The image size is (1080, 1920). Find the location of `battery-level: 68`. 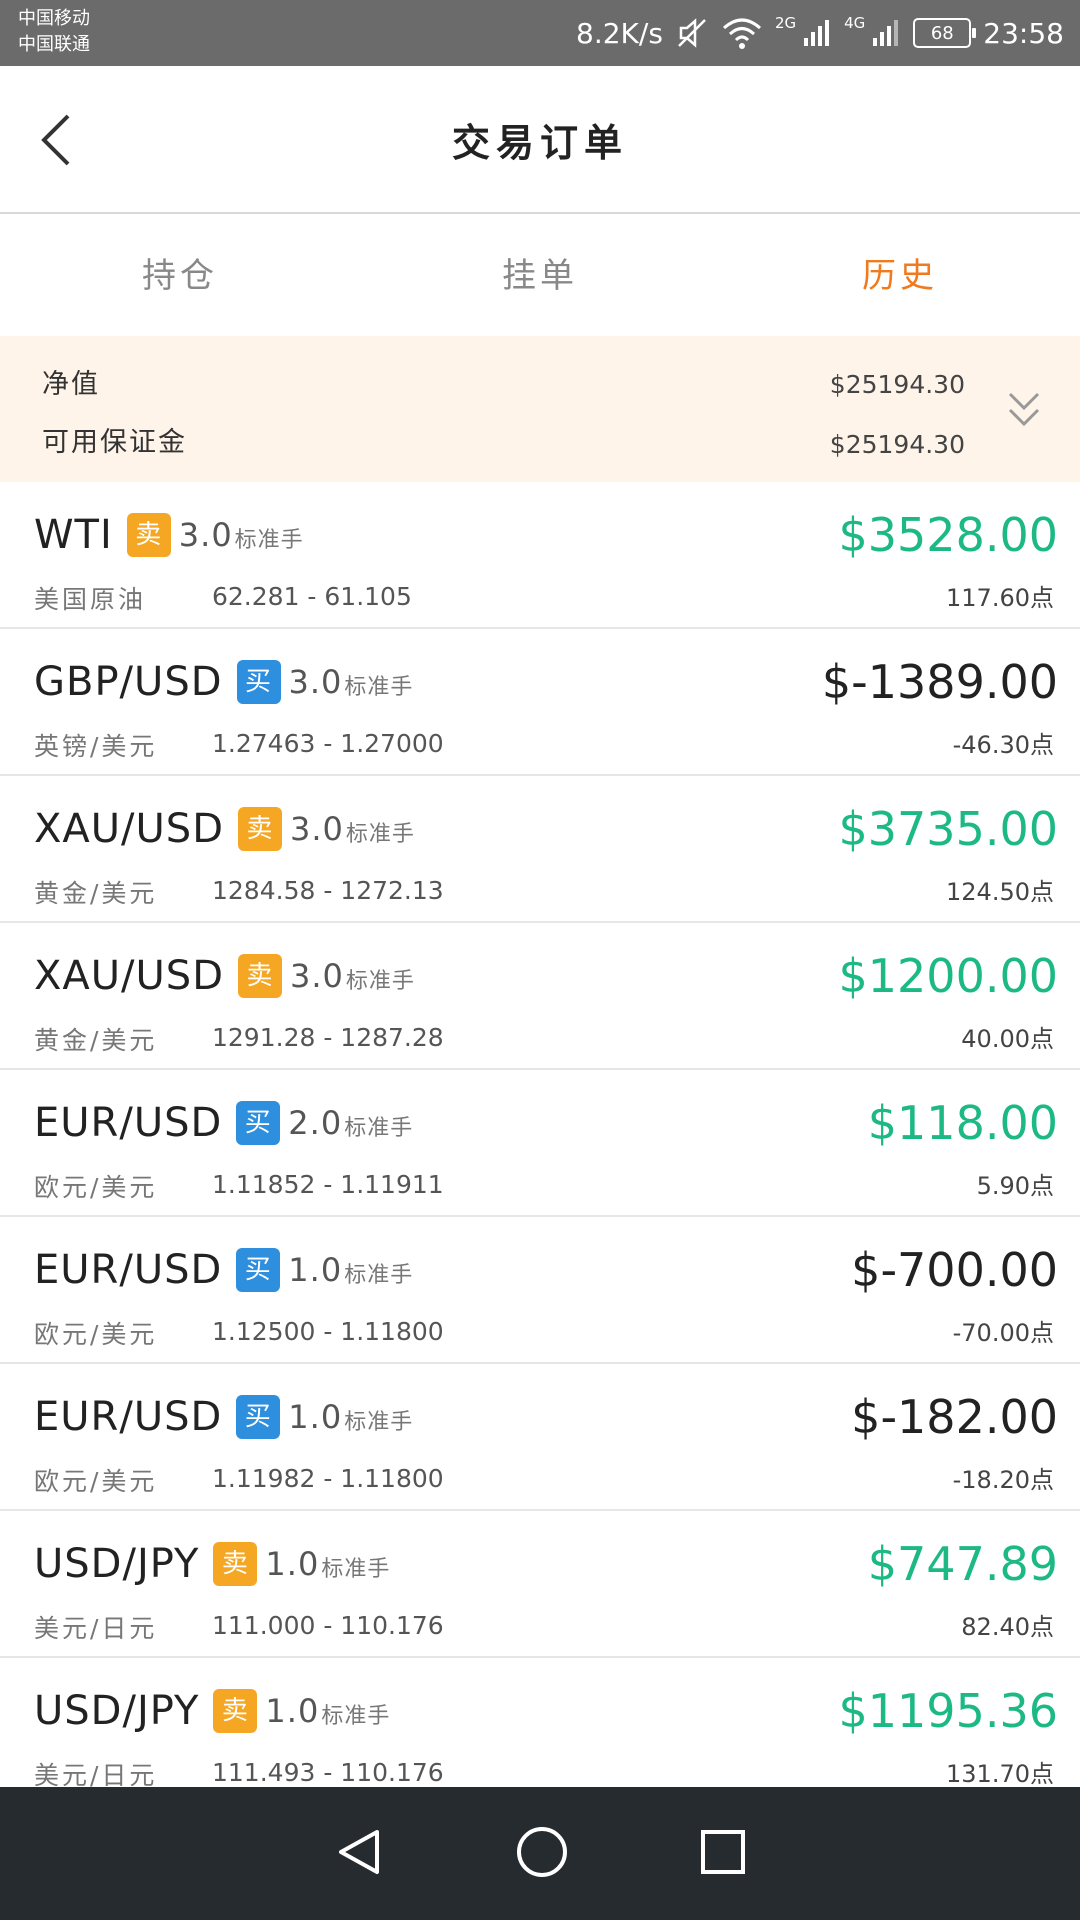

battery-level: 68 is located at coordinates (942, 33).